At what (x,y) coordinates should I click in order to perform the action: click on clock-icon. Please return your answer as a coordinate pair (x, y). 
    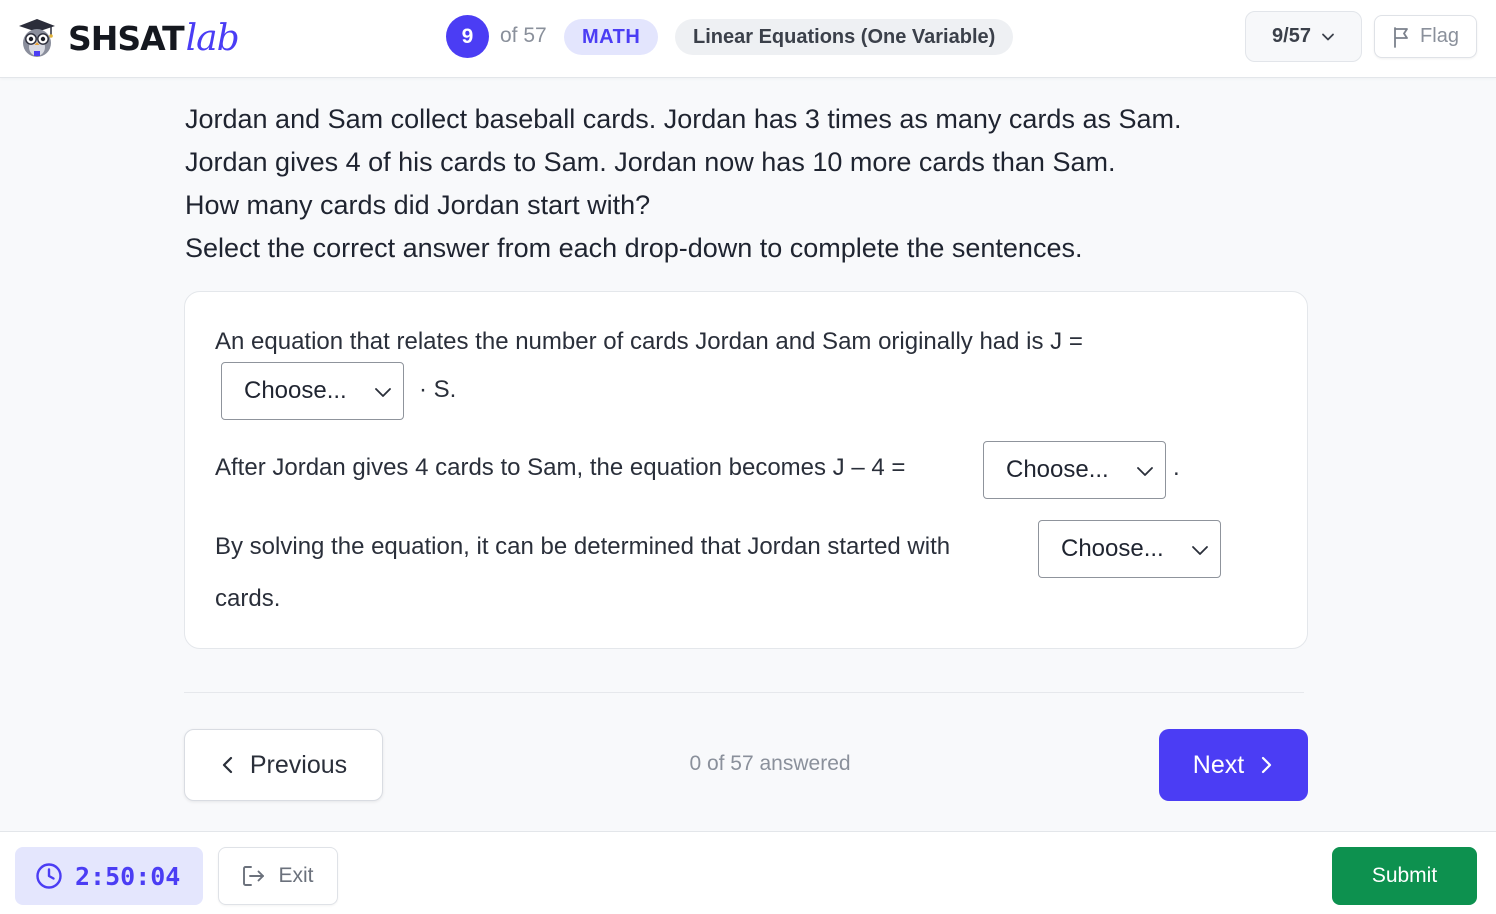
    Looking at the image, I should click on (49, 876).